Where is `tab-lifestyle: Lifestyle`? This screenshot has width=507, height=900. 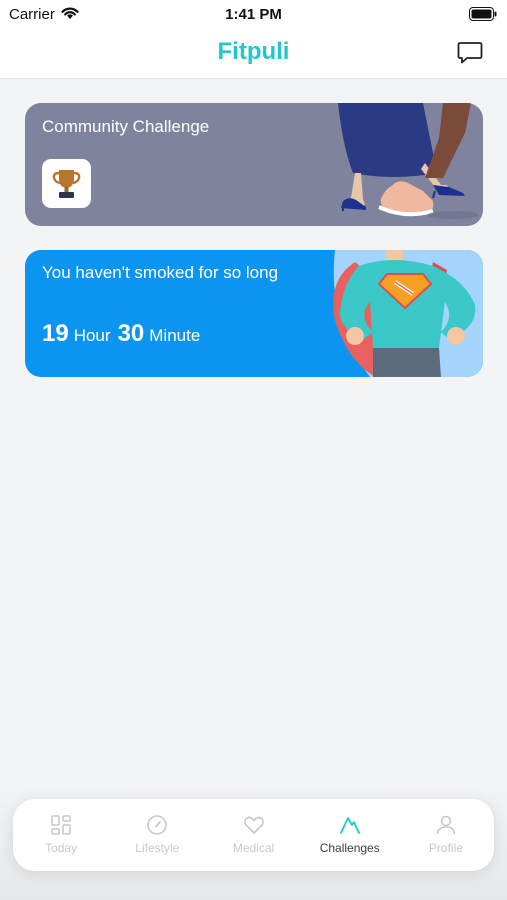 tab-lifestyle: Lifestyle is located at coordinates (157, 835).